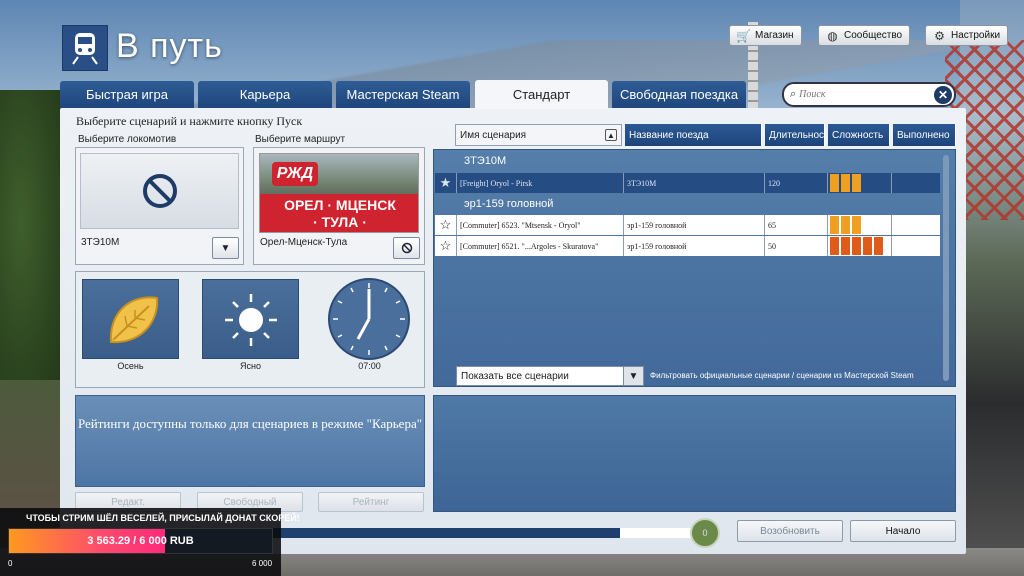  Describe the element at coordinates (694, 183) in the screenshot. I see `train-name: 3ТЭ10М` at that location.